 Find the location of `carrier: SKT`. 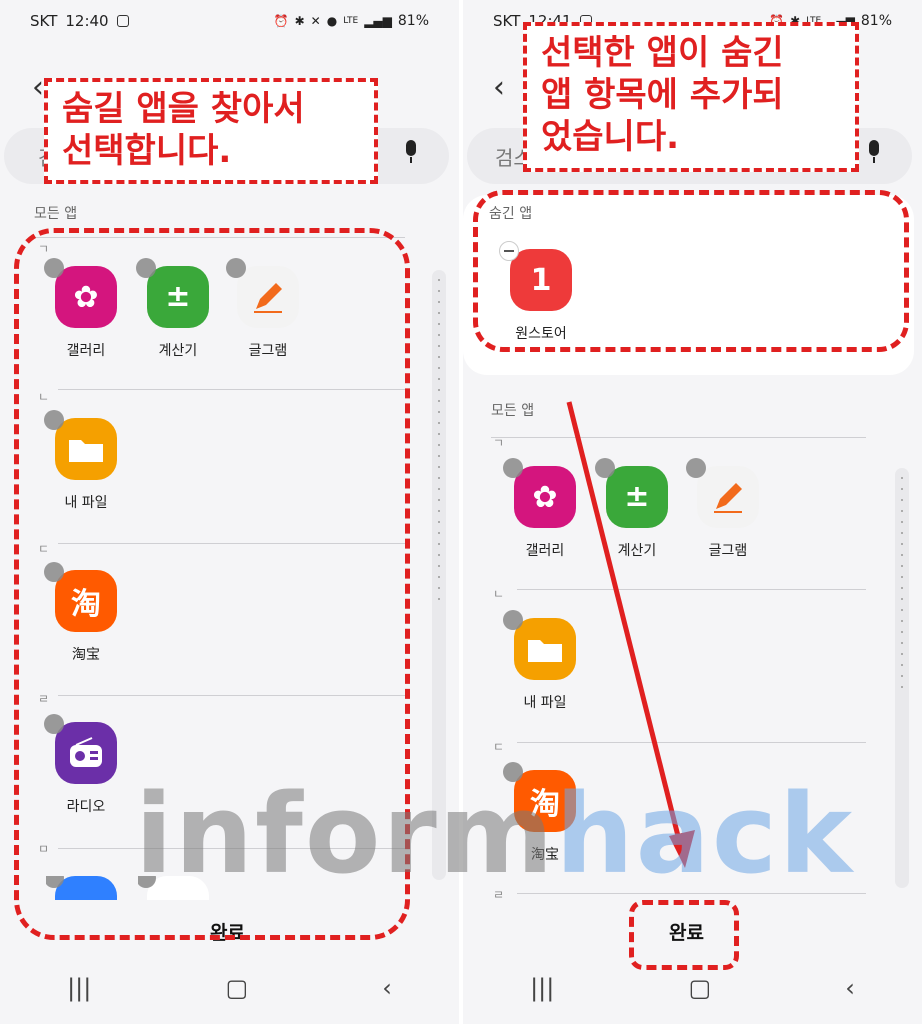

carrier: SKT is located at coordinates (44, 21).